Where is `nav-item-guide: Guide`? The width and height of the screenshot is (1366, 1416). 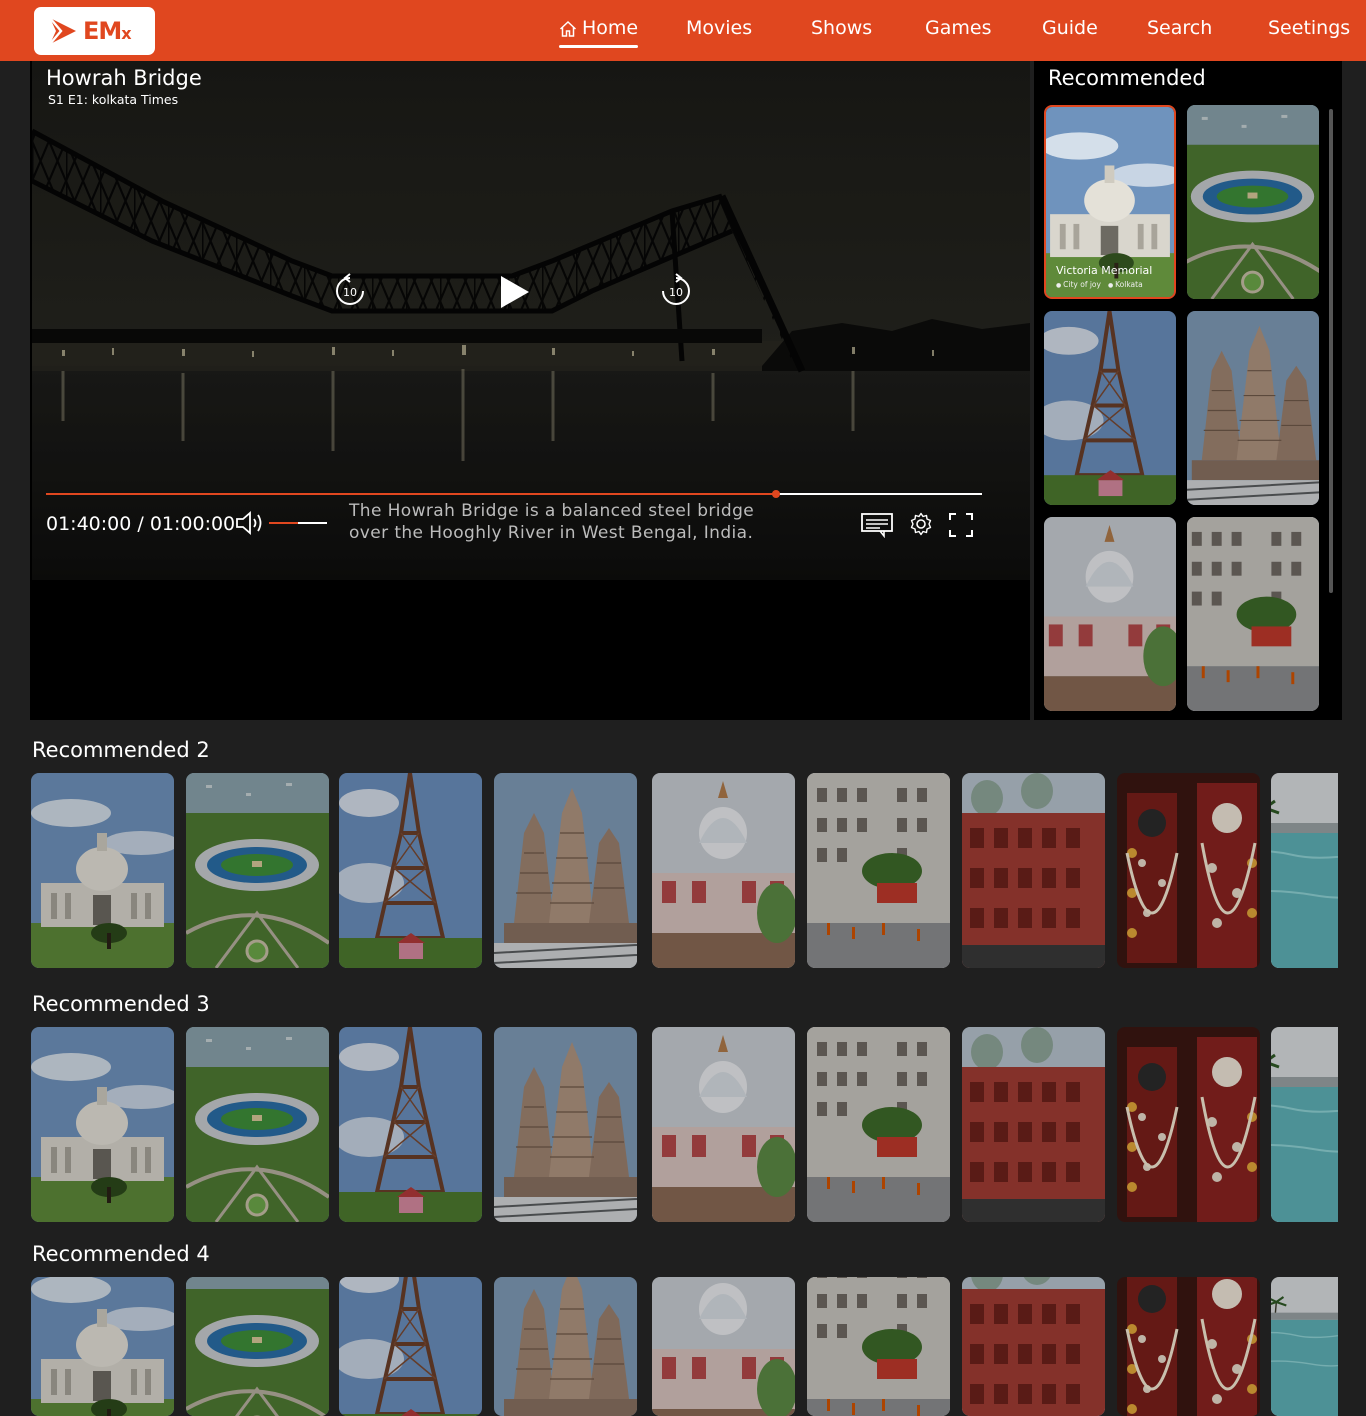 nav-item-guide: Guide is located at coordinates (1058, 32).